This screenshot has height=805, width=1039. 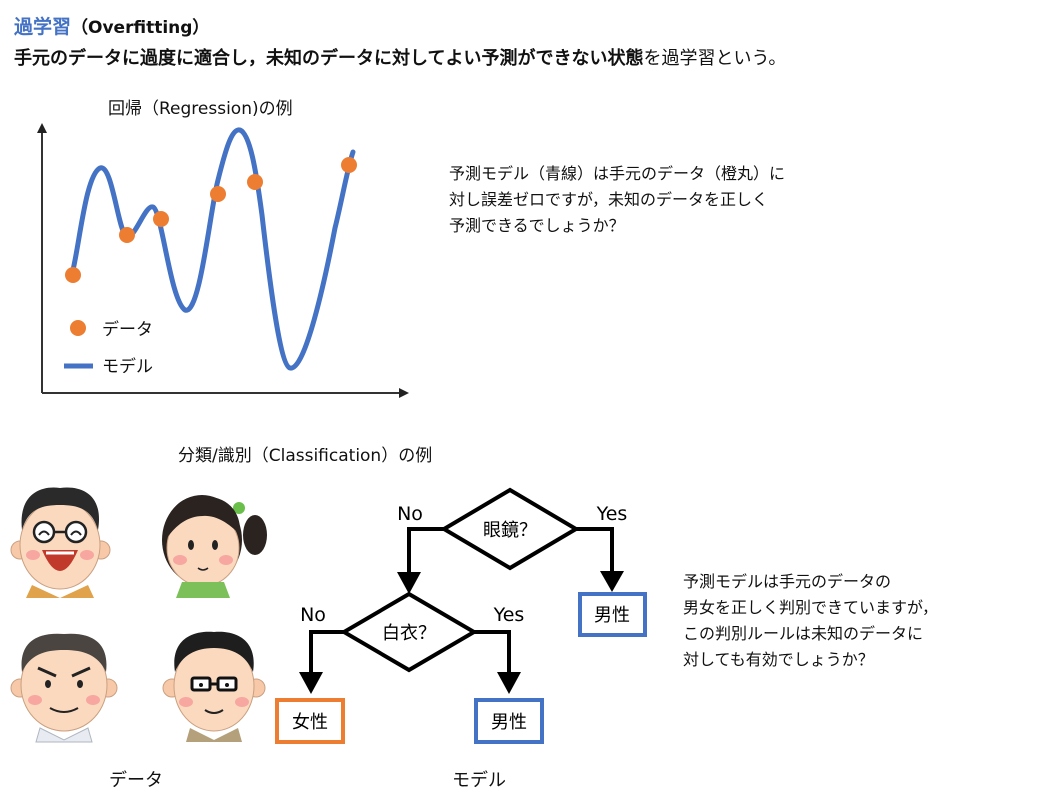 I want to click on data-caption: データ, so click(x=136, y=780).